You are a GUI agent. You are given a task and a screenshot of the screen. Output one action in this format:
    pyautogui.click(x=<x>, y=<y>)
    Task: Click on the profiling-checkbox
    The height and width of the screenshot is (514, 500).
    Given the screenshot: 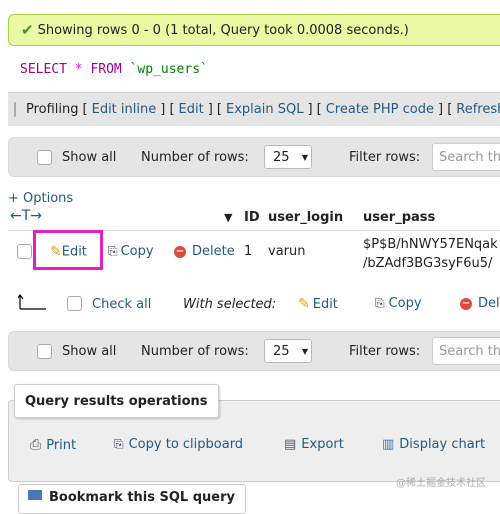 What is the action you would take?
    pyautogui.click(x=15, y=109)
    